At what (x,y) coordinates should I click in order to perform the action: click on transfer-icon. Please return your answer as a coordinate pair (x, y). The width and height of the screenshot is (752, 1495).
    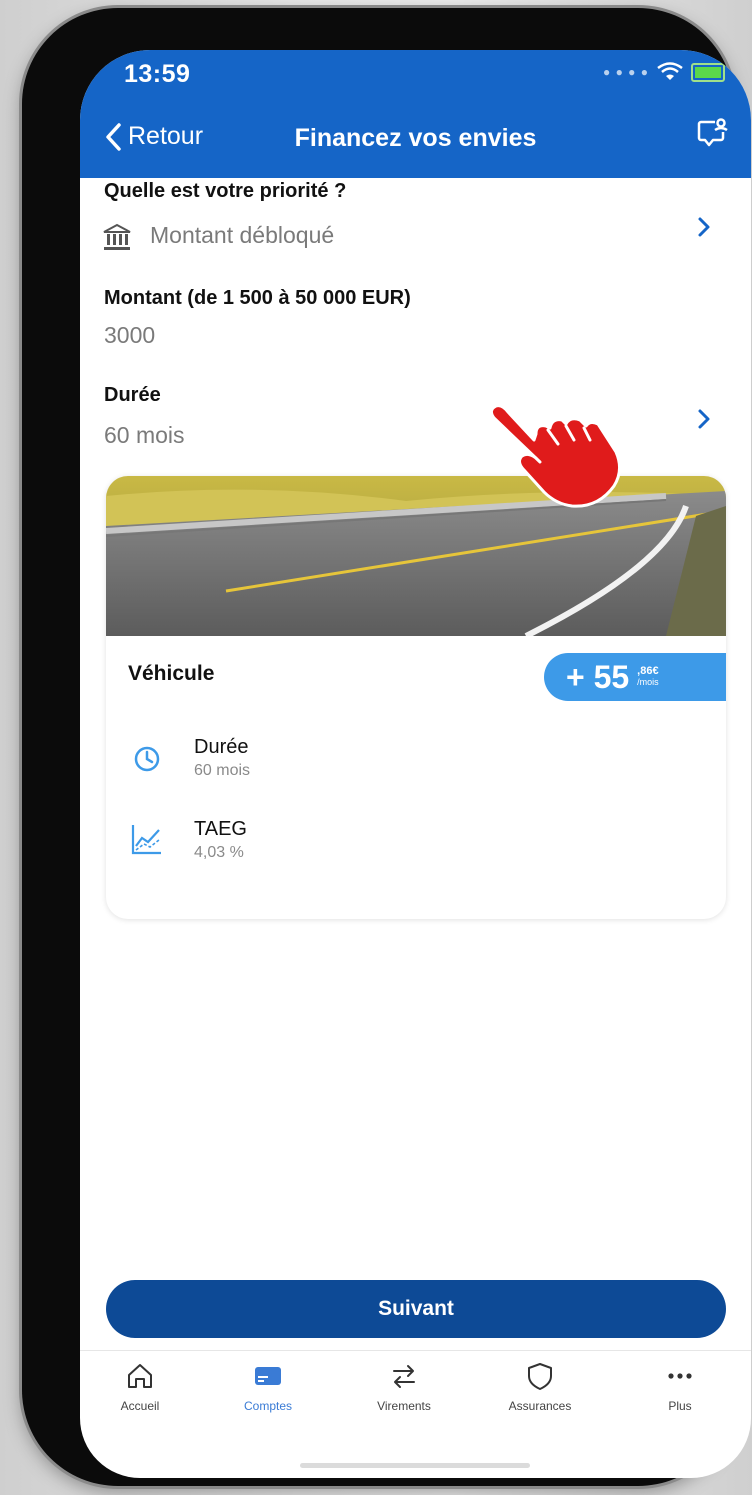
    Looking at the image, I should click on (404, 1376).